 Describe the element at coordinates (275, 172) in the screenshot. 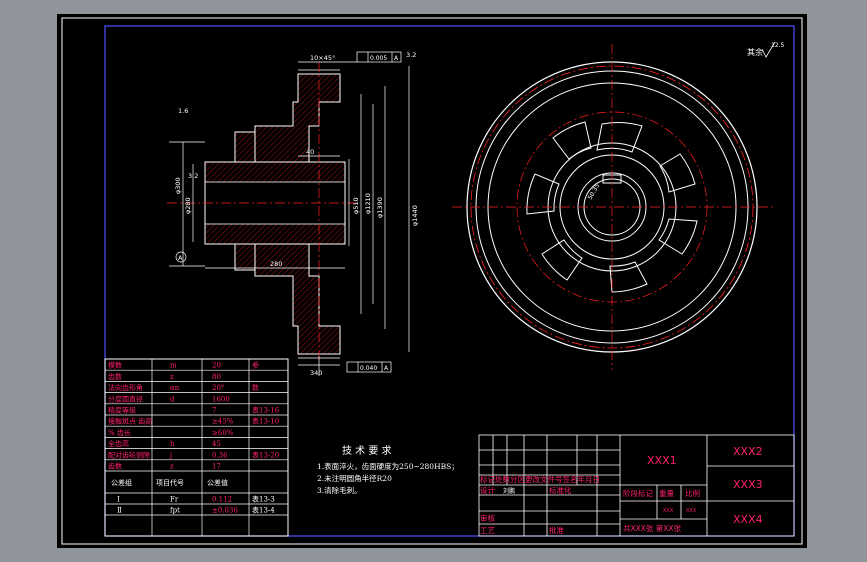

I see `hub-top-section` at that location.